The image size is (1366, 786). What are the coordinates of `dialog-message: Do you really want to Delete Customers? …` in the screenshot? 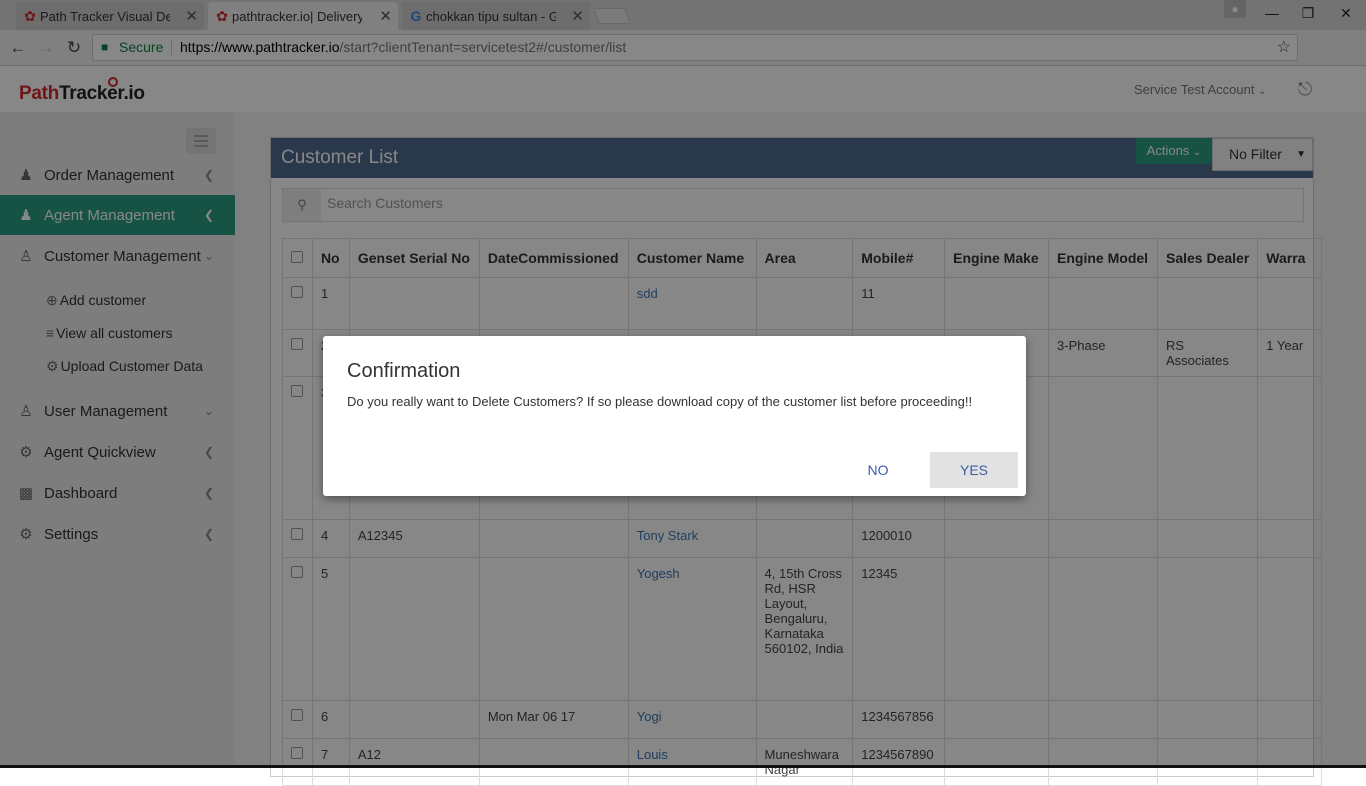 It's located at (660, 401).